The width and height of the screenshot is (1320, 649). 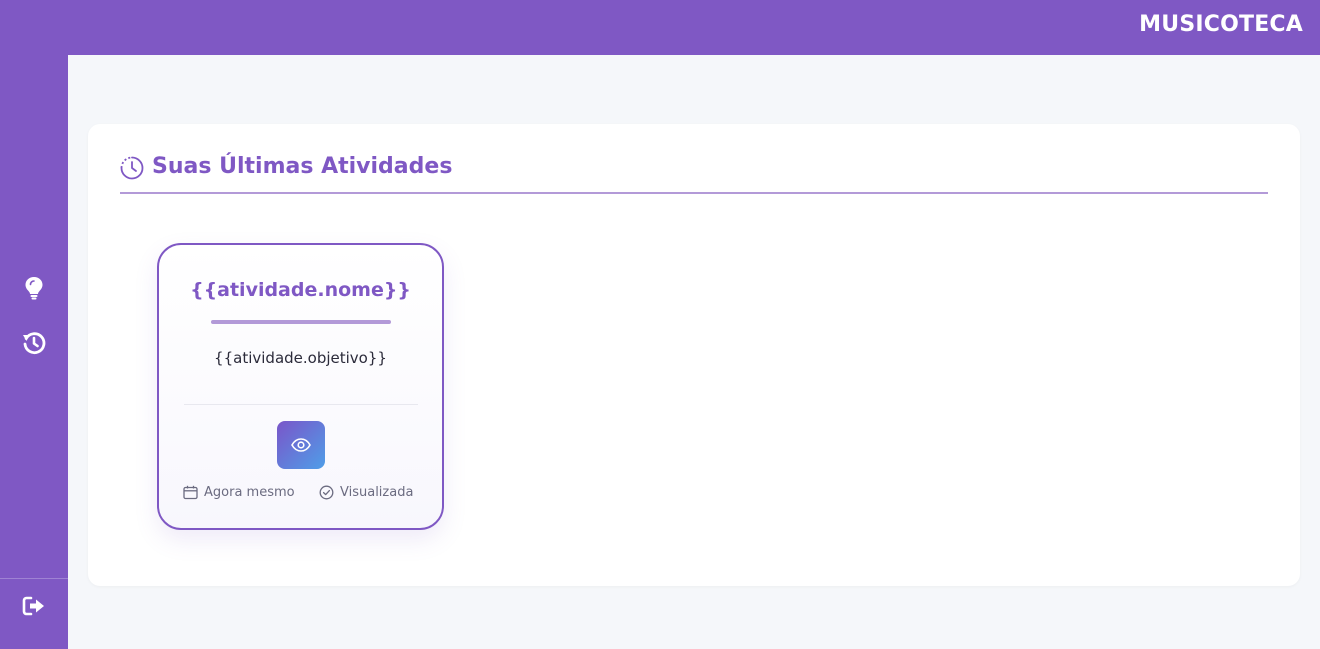 What do you see at coordinates (303, 494) in the screenshot?
I see `activity-meta: Agora mesmo Visualizada` at bounding box center [303, 494].